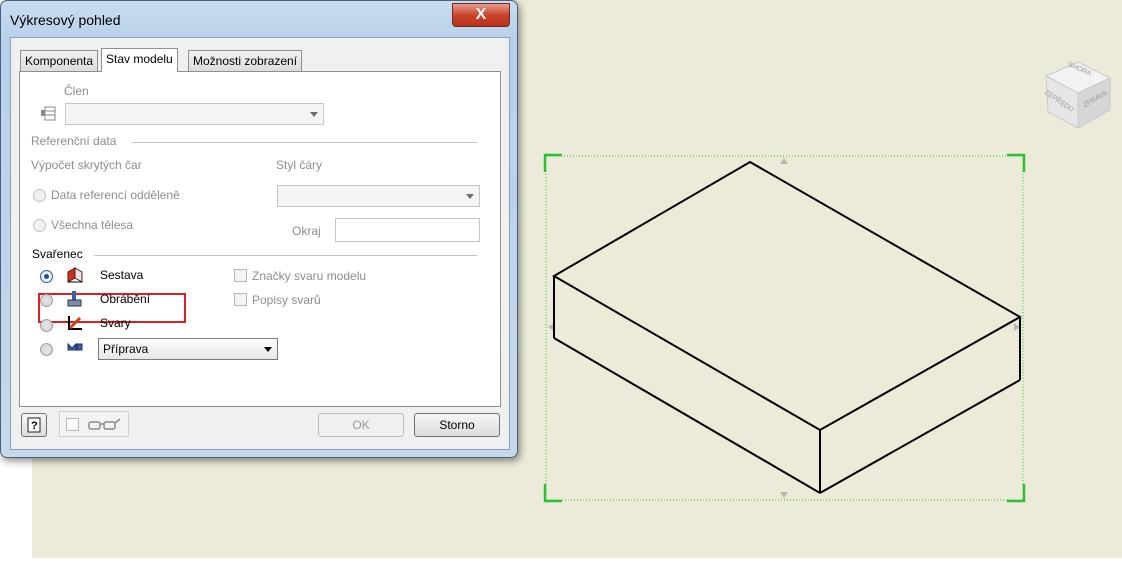  I want to click on member-select, so click(194, 114).